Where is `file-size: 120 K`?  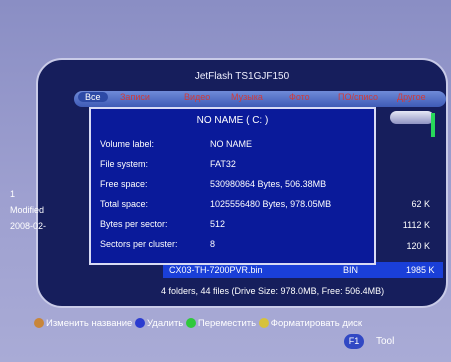
file-size: 120 K is located at coordinates (418, 246).